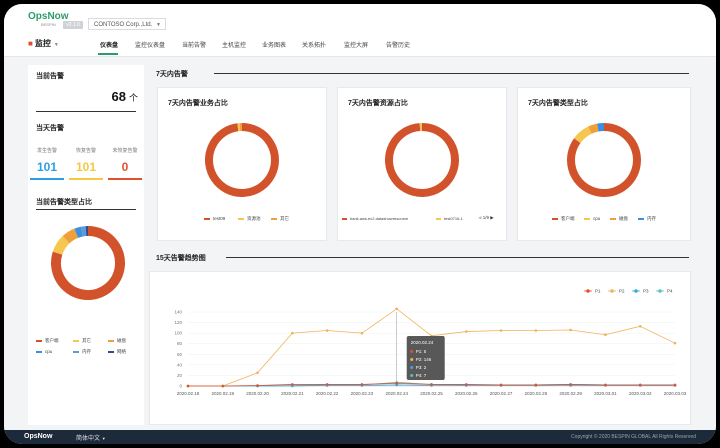 Image resolution: width=720 pixels, height=448 pixels. Describe the element at coordinates (249, 219) in the screenshot. I see `legend-resource-pool: 资源池` at that location.